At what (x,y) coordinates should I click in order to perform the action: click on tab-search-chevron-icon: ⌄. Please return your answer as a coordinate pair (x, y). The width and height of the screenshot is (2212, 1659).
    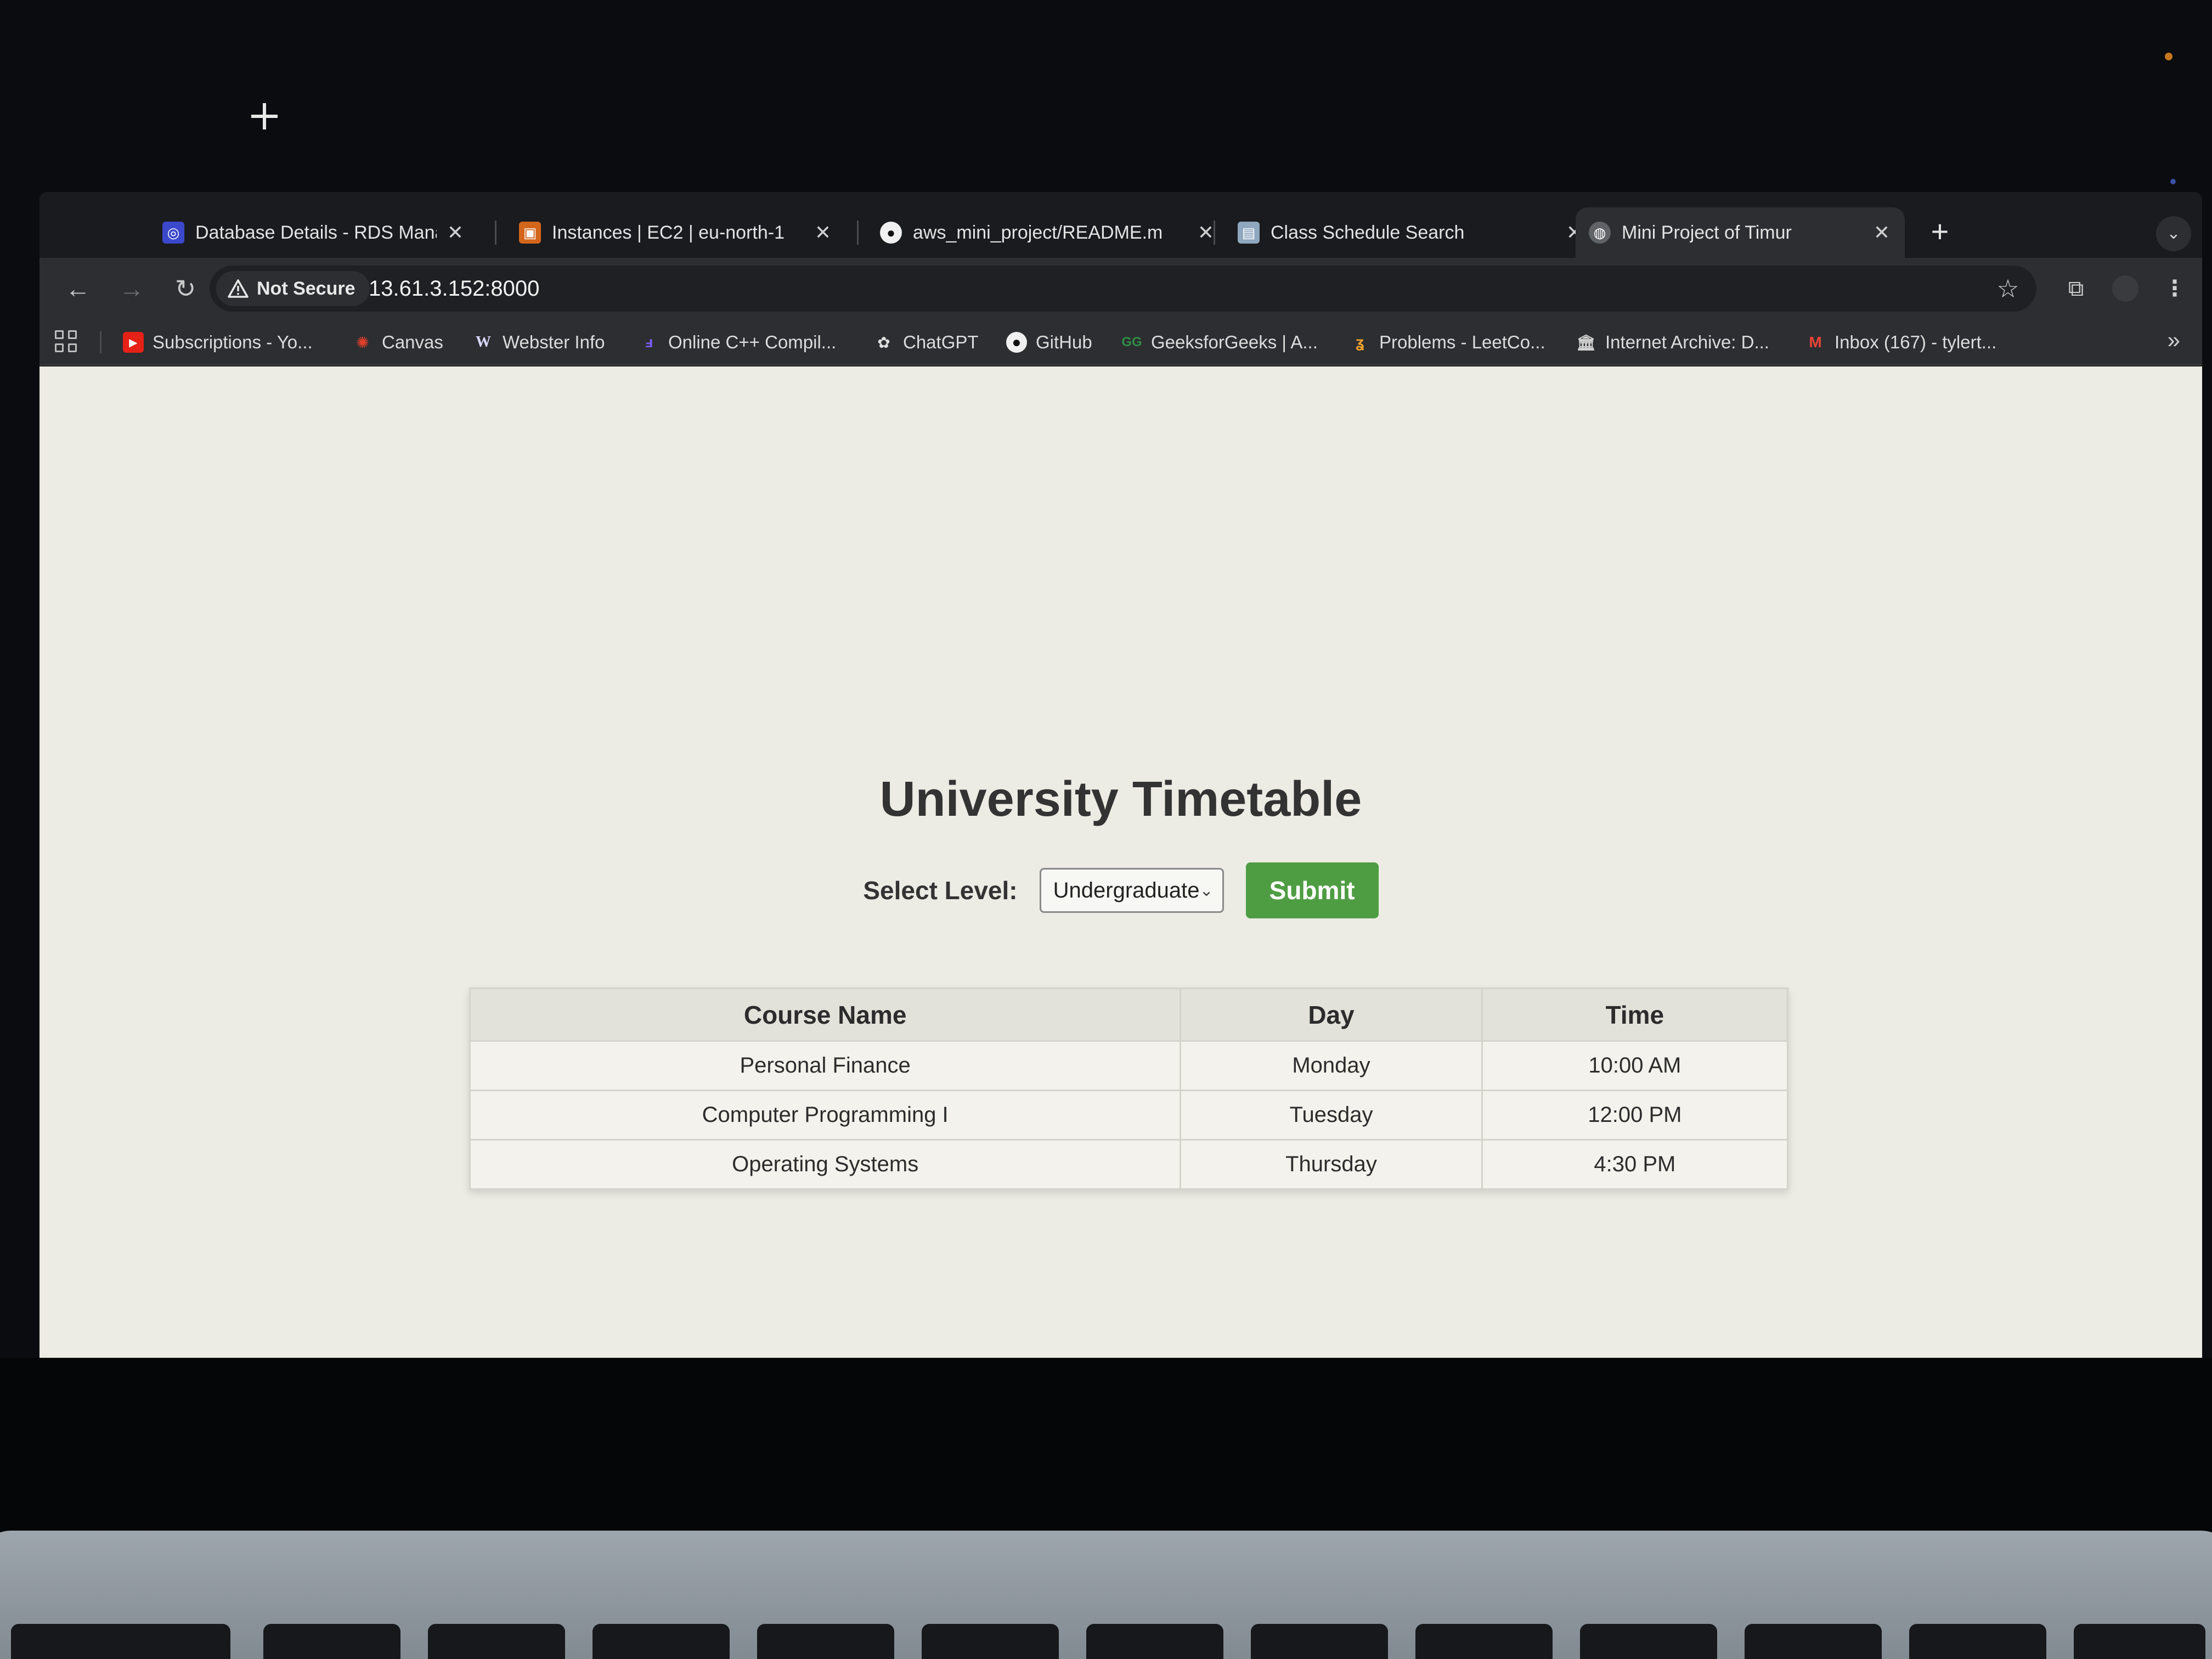
    Looking at the image, I should click on (2173, 234).